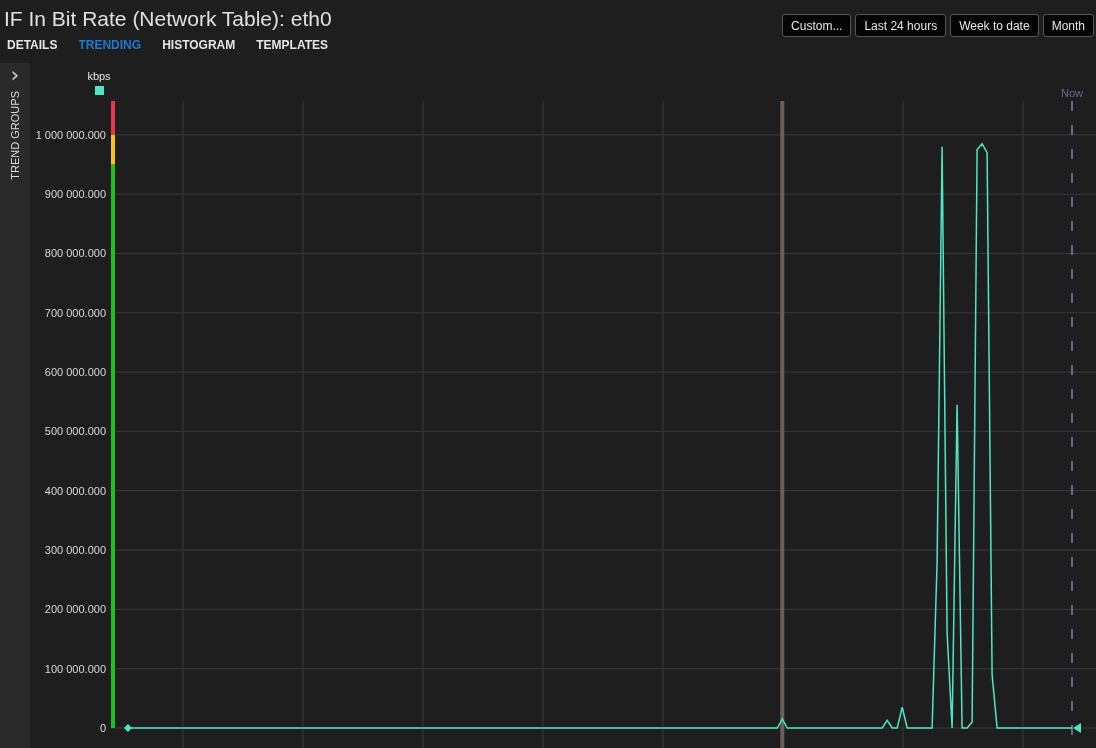 Image resolution: width=1096 pixels, height=748 pixels. I want to click on y-tick-label: 200 000.000, so click(75, 609).